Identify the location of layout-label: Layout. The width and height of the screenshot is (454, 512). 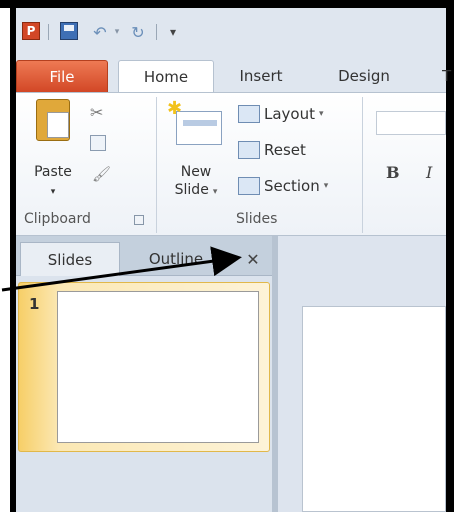
(289, 114).